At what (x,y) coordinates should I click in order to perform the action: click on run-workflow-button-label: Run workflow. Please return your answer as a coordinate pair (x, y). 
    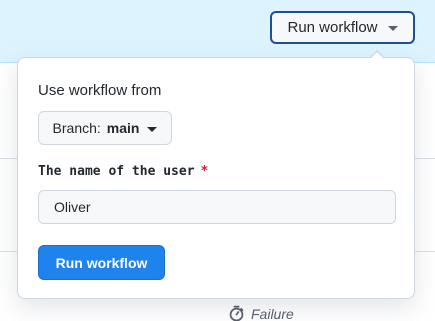
    Looking at the image, I should click on (332, 27).